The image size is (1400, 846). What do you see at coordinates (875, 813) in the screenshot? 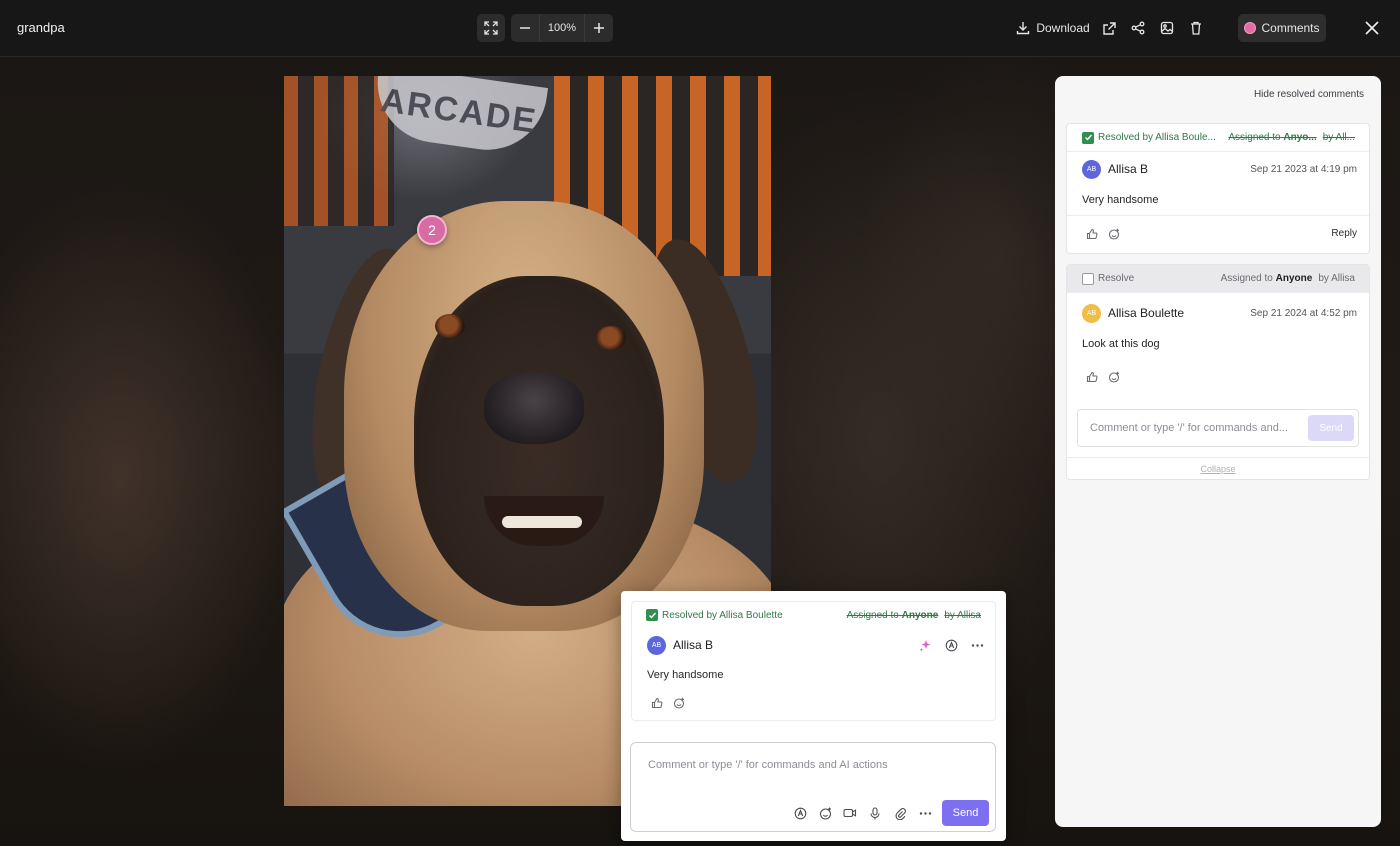
I see `microphone-icon` at bounding box center [875, 813].